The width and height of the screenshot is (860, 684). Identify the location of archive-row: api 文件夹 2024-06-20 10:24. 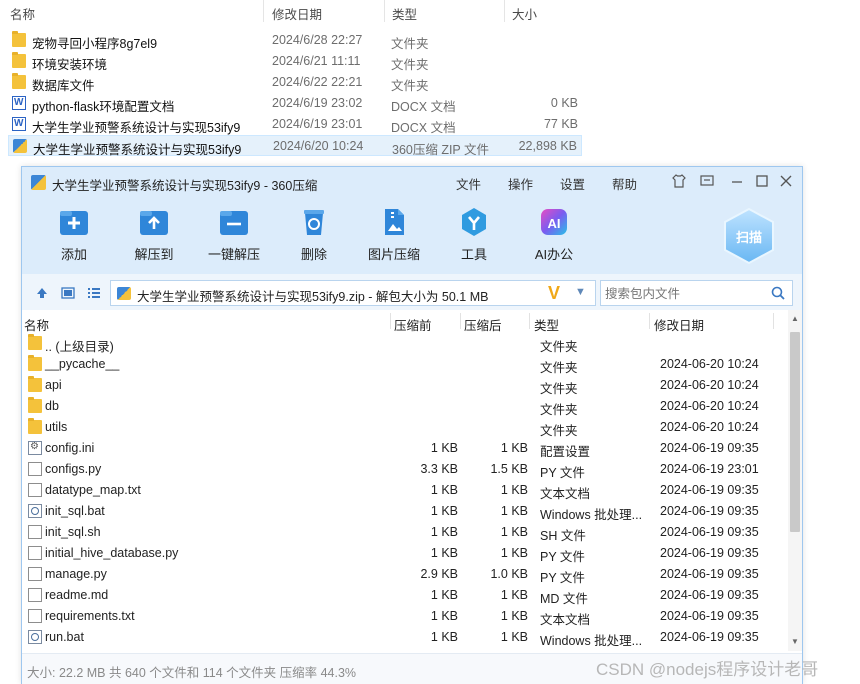
(405, 385).